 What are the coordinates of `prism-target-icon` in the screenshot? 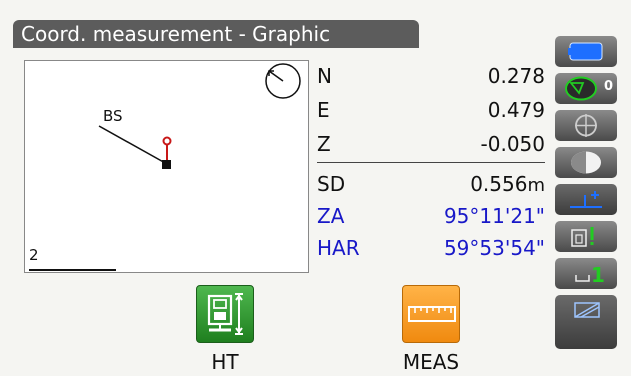 It's located at (586, 162).